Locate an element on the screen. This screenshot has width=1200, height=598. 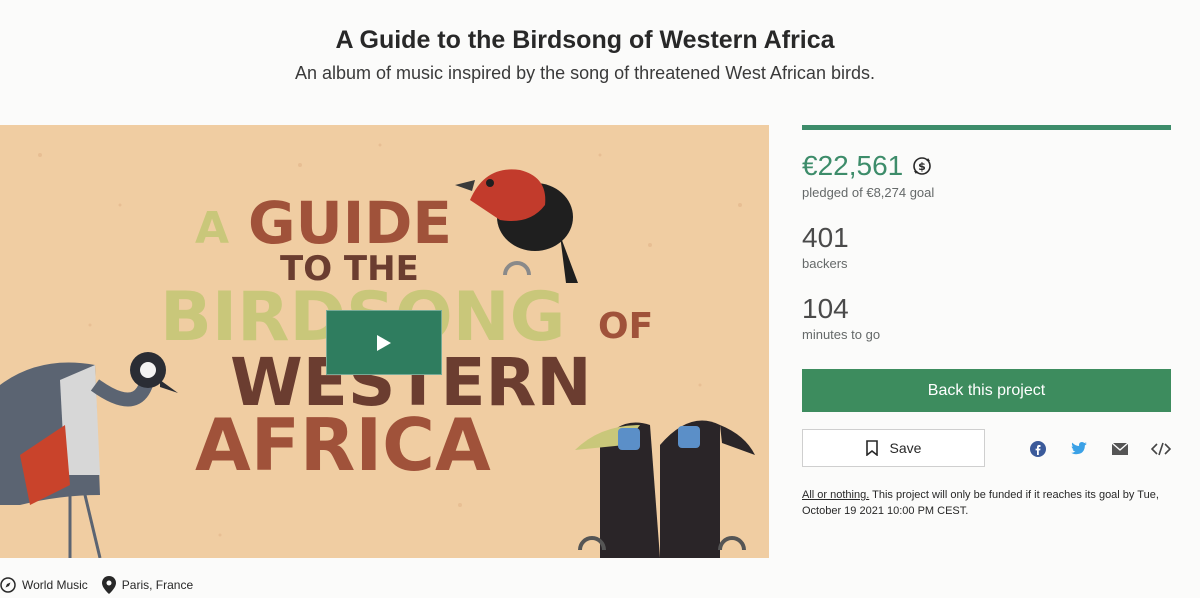
email-icon is located at coordinates (1120, 449).